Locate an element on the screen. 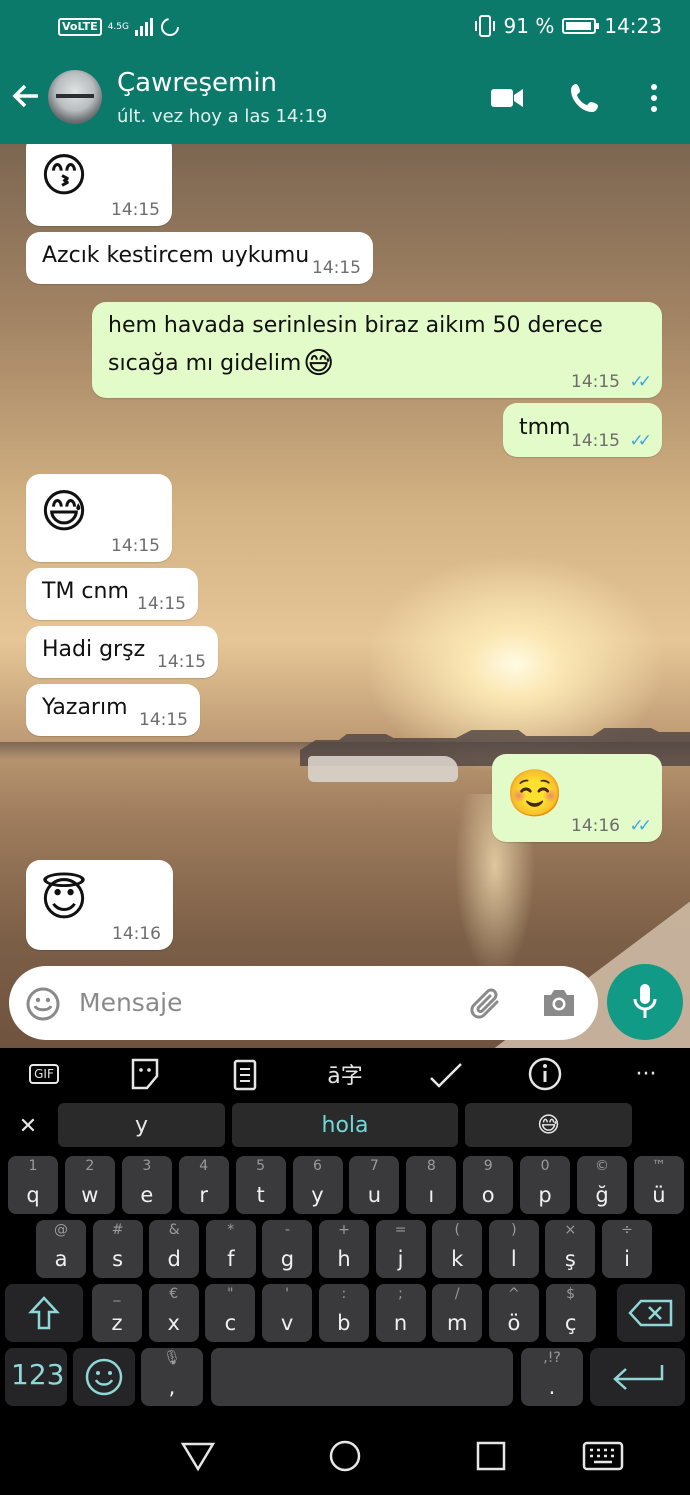 This screenshot has width=690, height=1495. key: € x is located at coordinates (173, 1313).